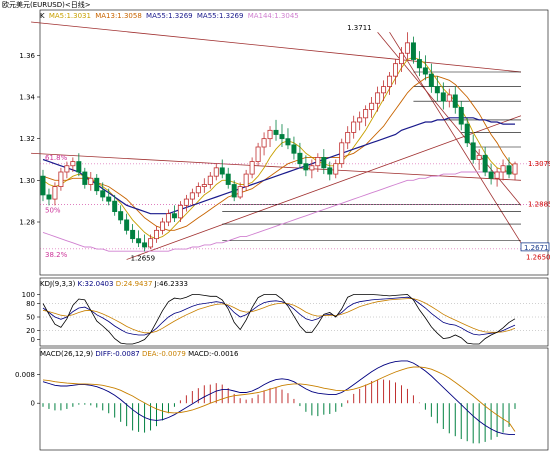 The image size is (550, 452). I want to click on window-title: 欧元美元(EURUSD)<日线>, so click(46, 5).